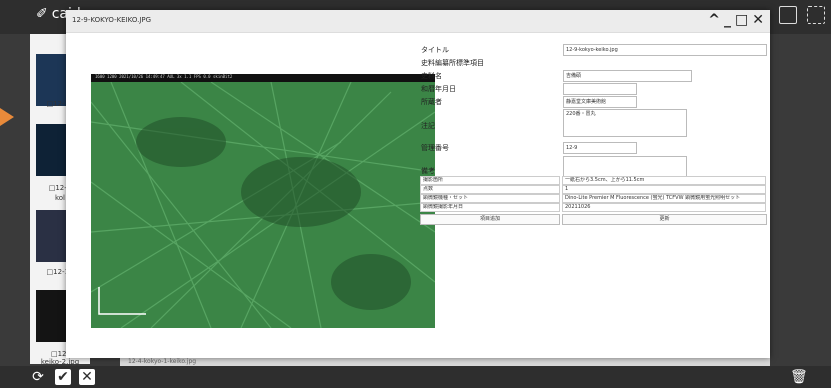 This screenshot has width=831, height=388. Describe the element at coordinates (490, 180) in the screenshot. I see `table-key: 撮影箇所` at that location.